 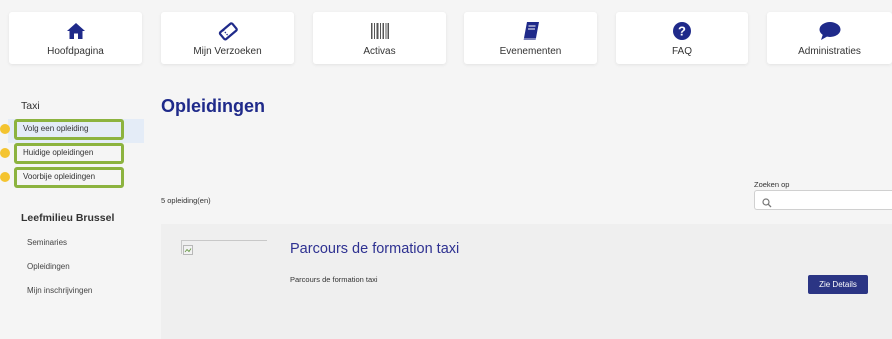 I want to click on nav-label: Administraties, so click(x=829, y=51).